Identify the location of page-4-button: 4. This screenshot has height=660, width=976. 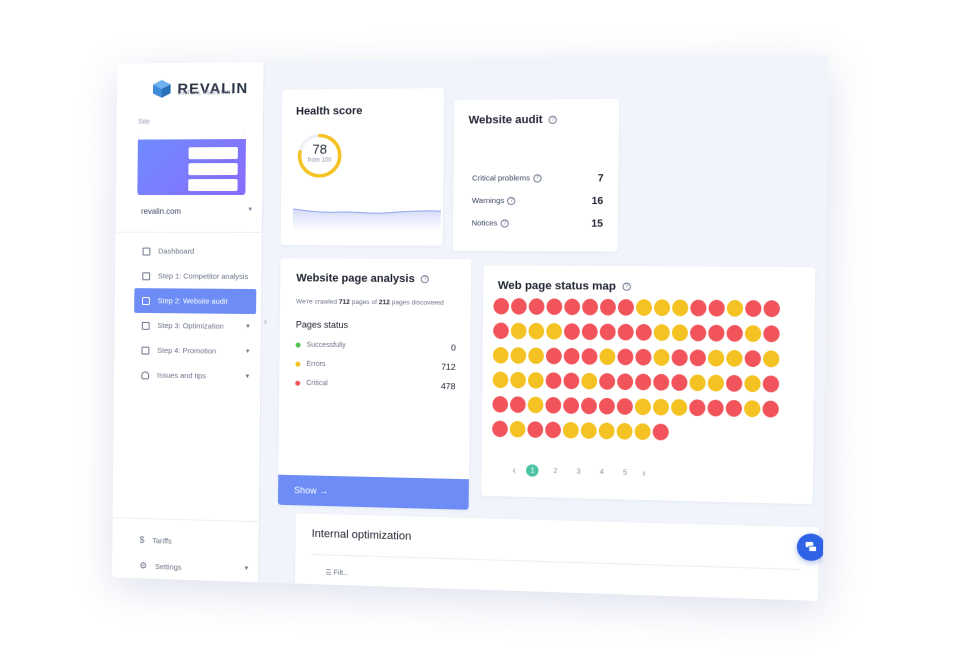
(601, 472).